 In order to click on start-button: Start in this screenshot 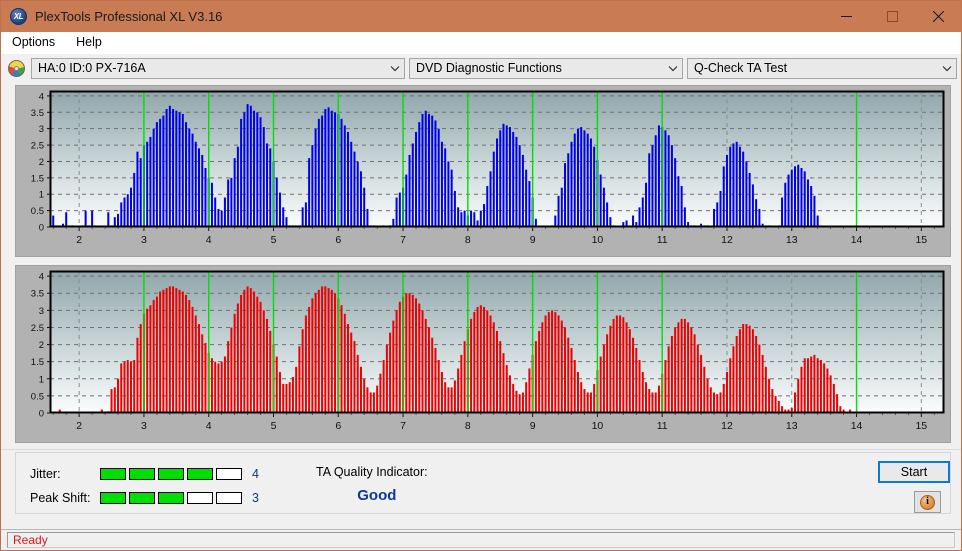, I will do `click(914, 472)`.